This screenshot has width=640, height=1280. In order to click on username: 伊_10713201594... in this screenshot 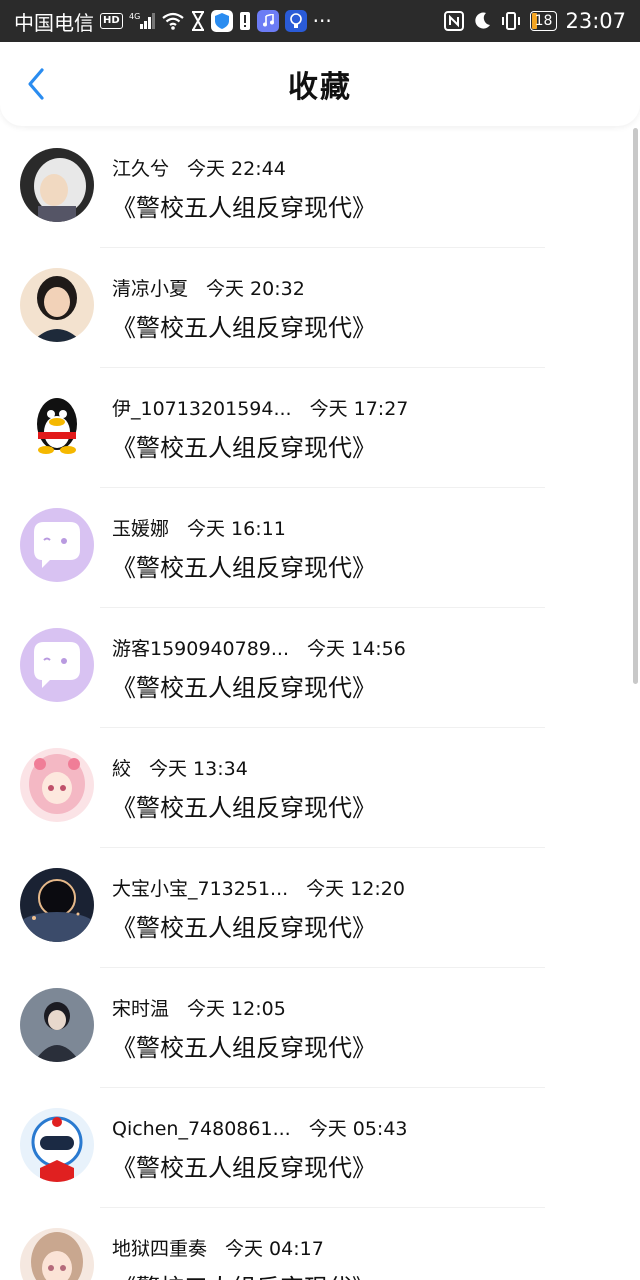, I will do `click(202, 409)`.